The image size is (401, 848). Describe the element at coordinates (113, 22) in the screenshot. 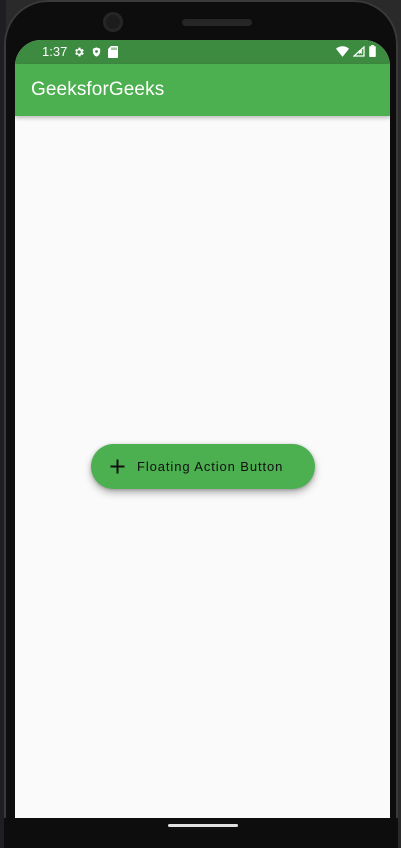

I see `front-camera` at that location.